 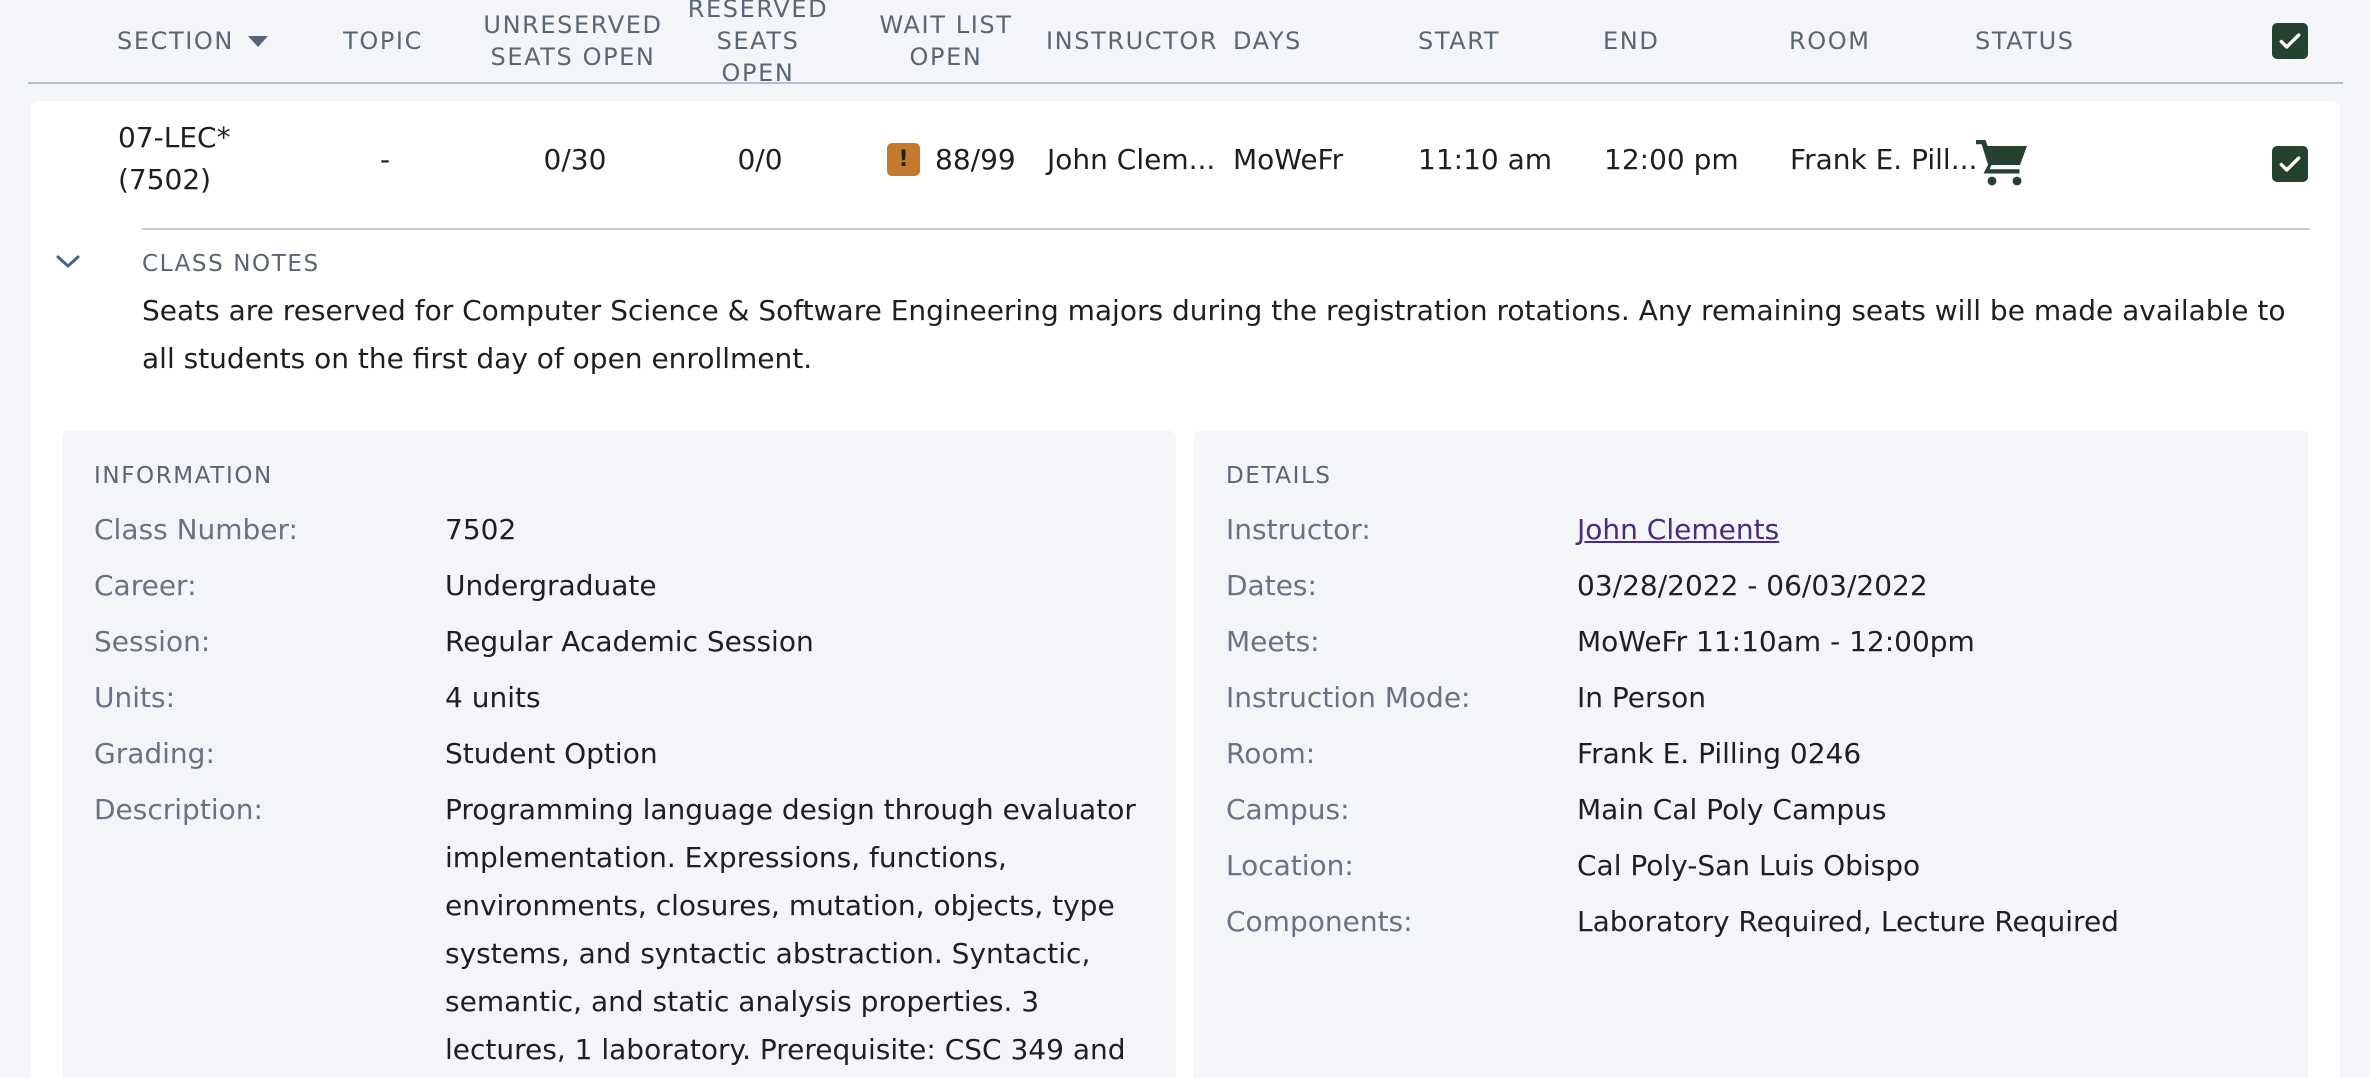 I want to click on details-value: Cal Poly-San Luis Obispo, so click(x=1749, y=865).